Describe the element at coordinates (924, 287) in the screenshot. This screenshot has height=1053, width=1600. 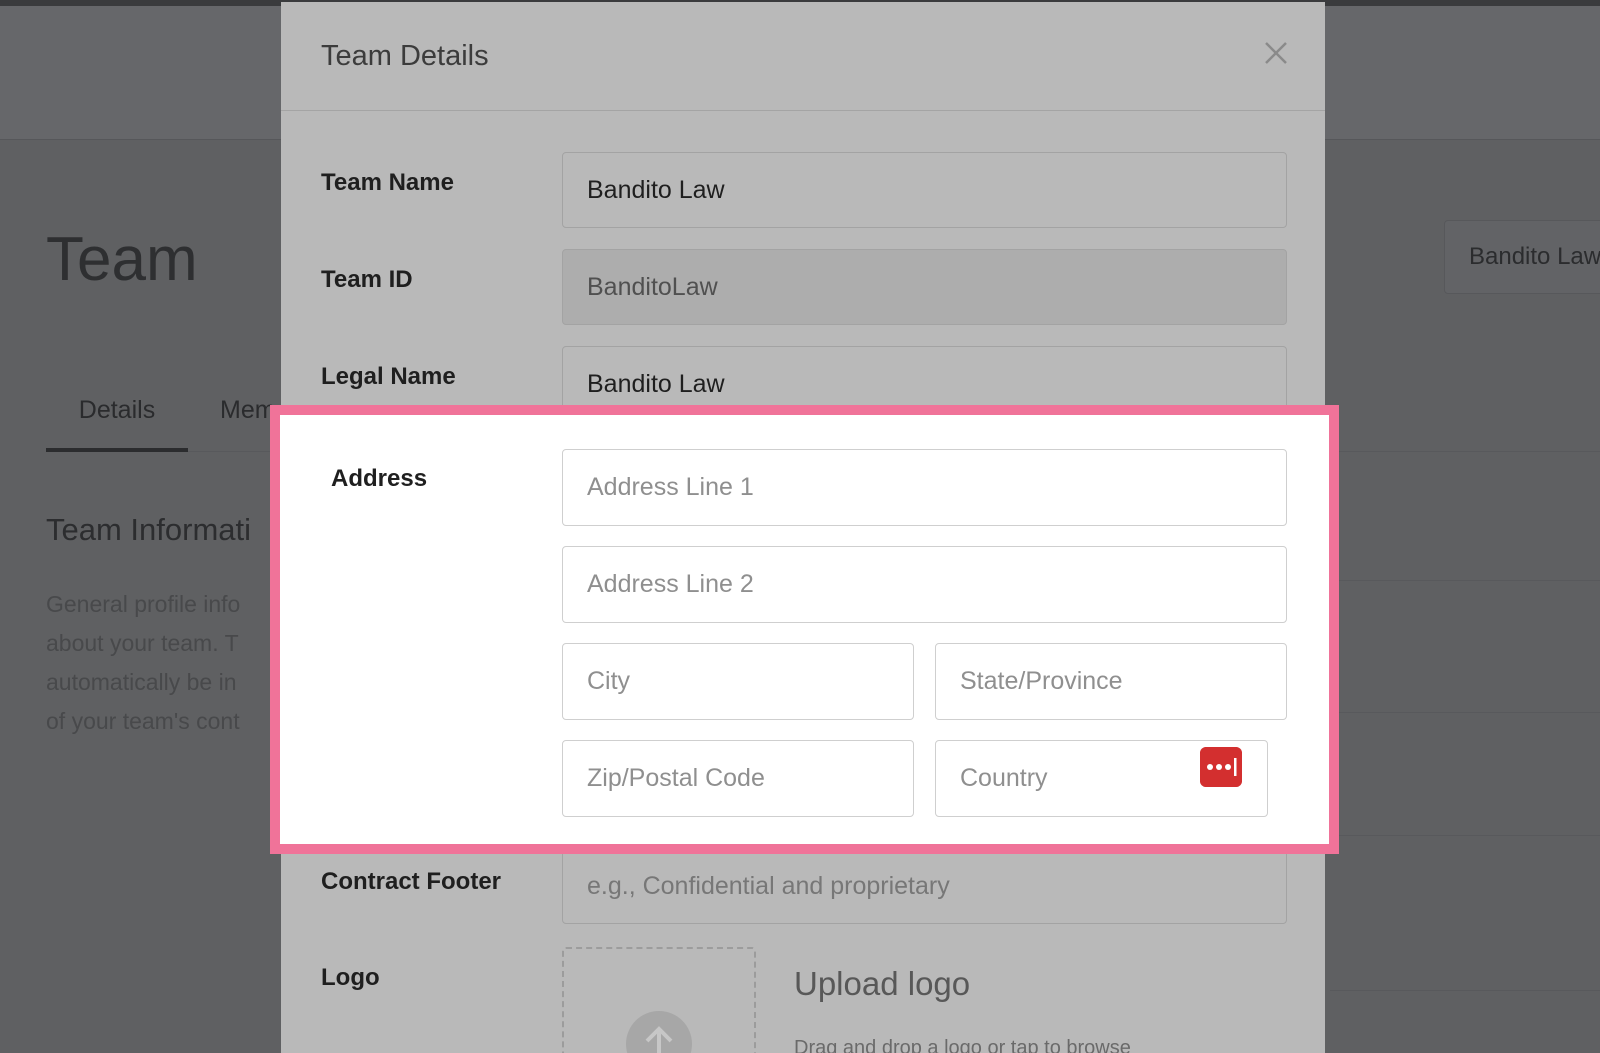
I see `team-id-input` at that location.